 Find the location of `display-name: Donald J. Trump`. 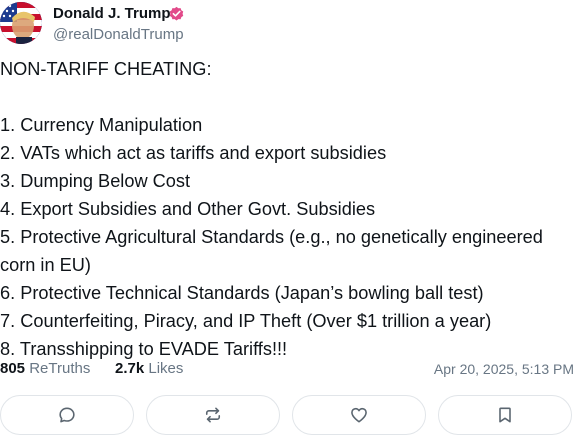

display-name: Donald J. Trump is located at coordinates (112, 14).